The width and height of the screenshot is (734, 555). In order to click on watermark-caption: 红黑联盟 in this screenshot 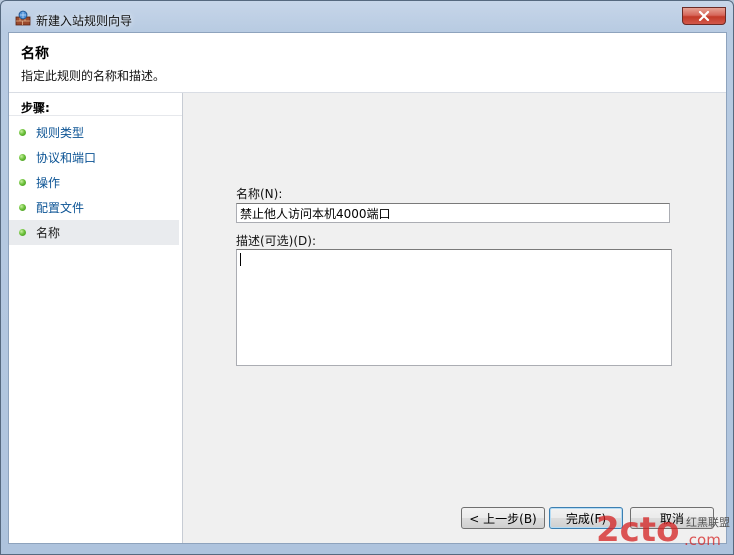, I will do `click(708, 522)`.